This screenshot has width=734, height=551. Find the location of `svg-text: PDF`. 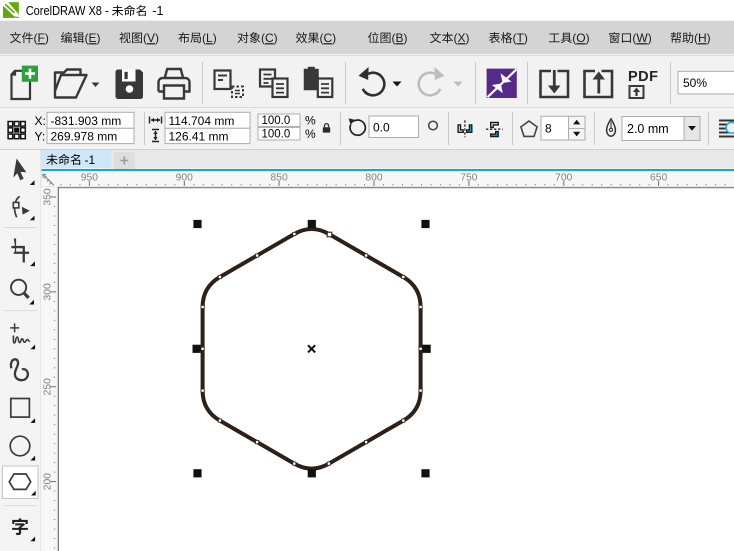

svg-text: PDF is located at coordinates (643, 77).